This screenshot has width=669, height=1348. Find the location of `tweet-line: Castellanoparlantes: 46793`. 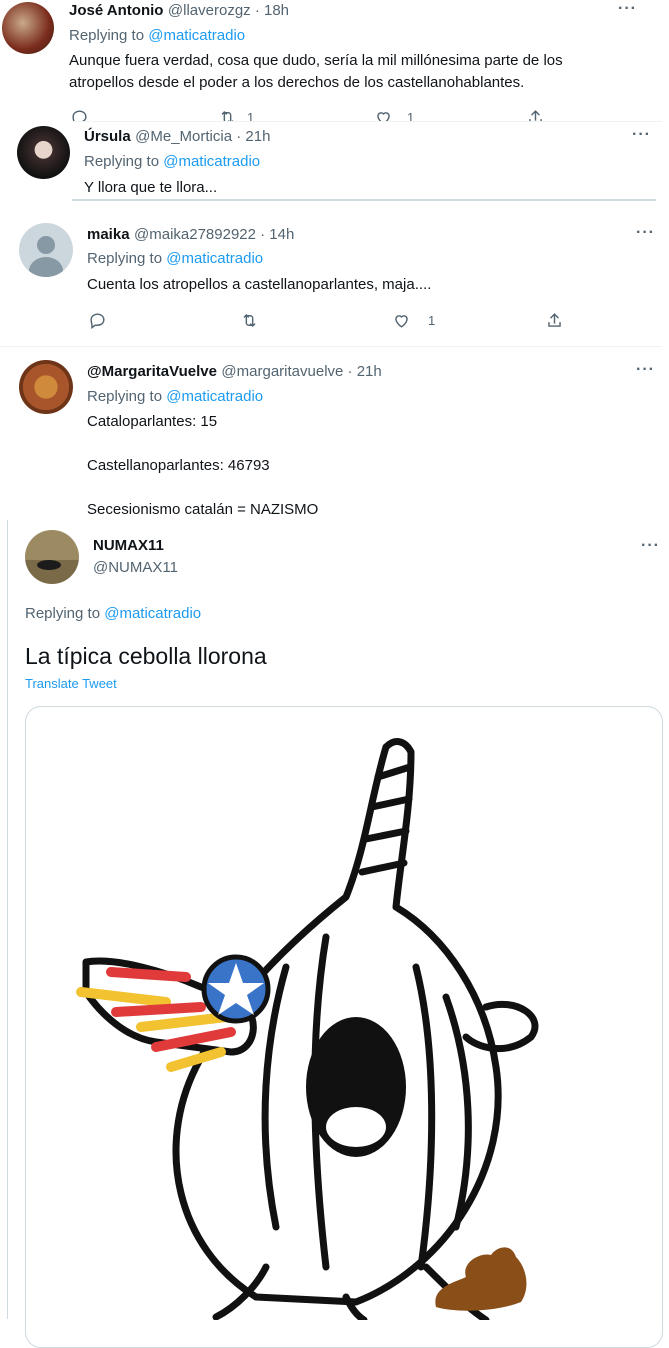

tweet-line: Castellanoparlantes: 46793 is located at coordinates (178, 465).